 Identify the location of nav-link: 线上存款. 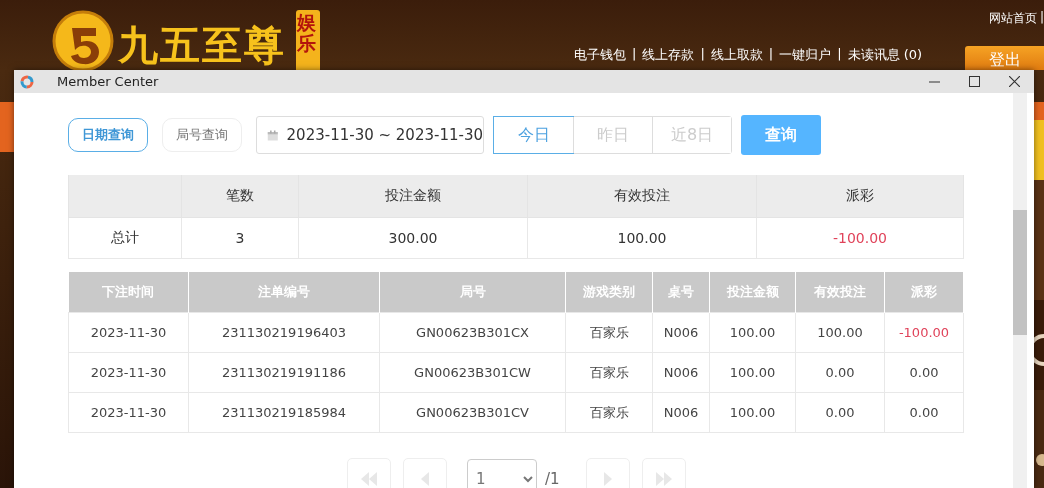
(668, 55).